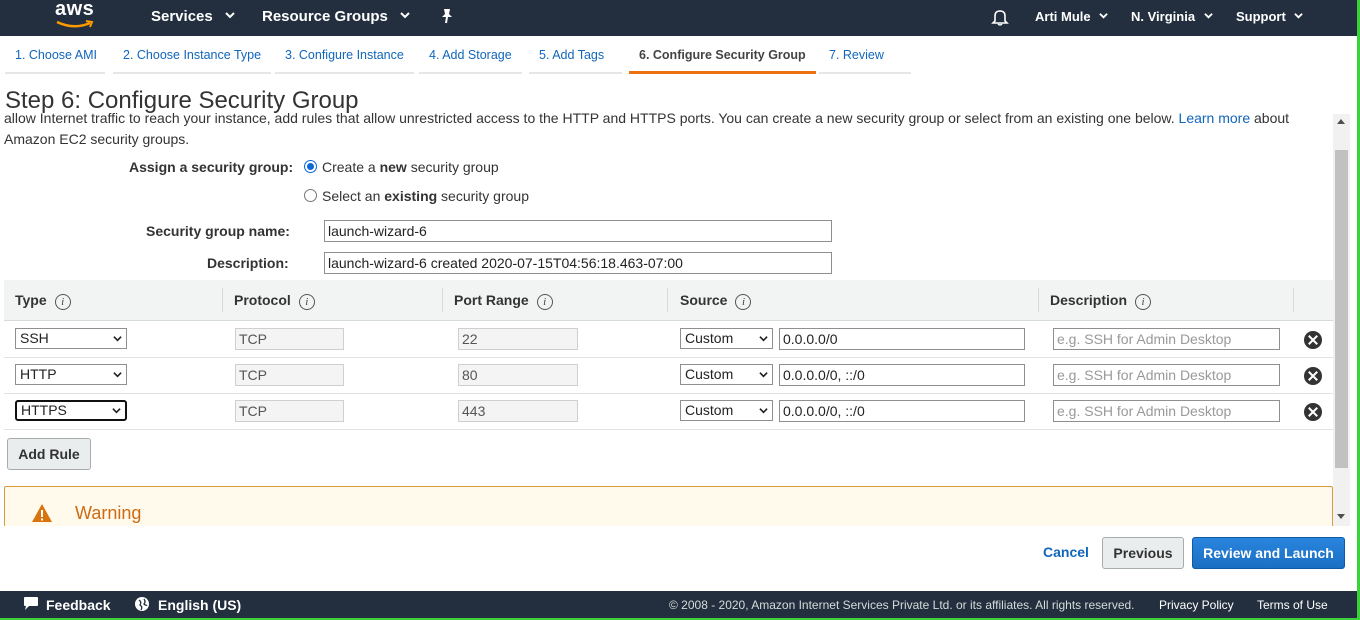 Image resolution: width=1360 pixels, height=620 pixels. What do you see at coordinates (325, 16) in the screenshot?
I see `resource-groups-label: Resource Groups` at bounding box center [325, 16].